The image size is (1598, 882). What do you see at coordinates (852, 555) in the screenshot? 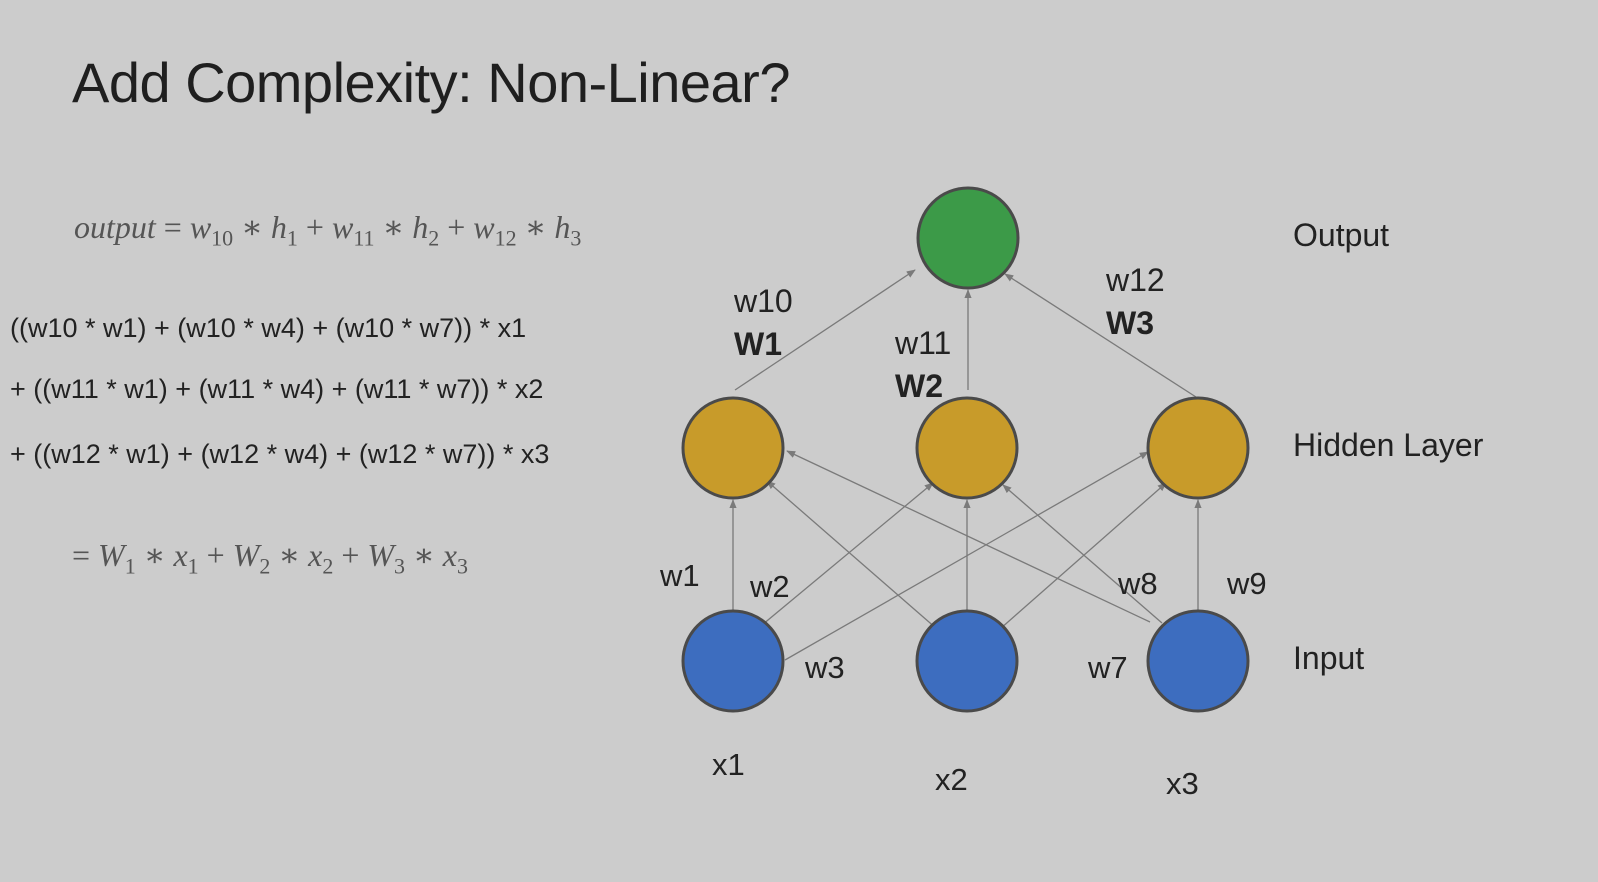
I see `edge-x2-h1` at bounding box center [852, 555].